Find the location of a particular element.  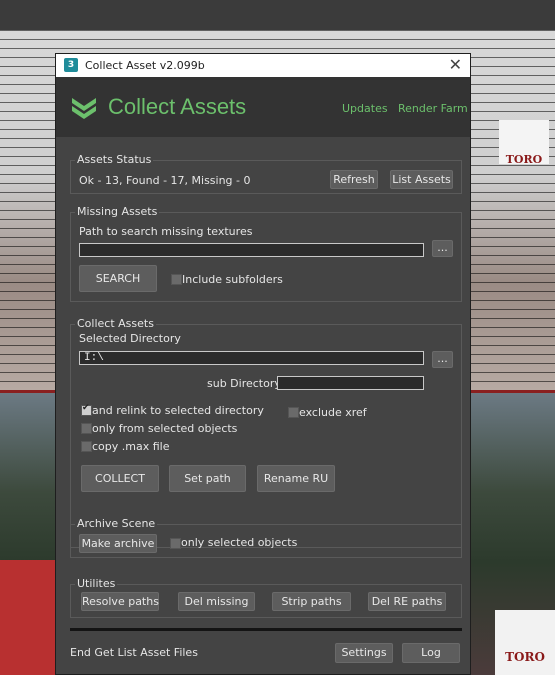

title-bar: 3 Collect Asset v2.099b ✕ is located at coordinates (263, 65).